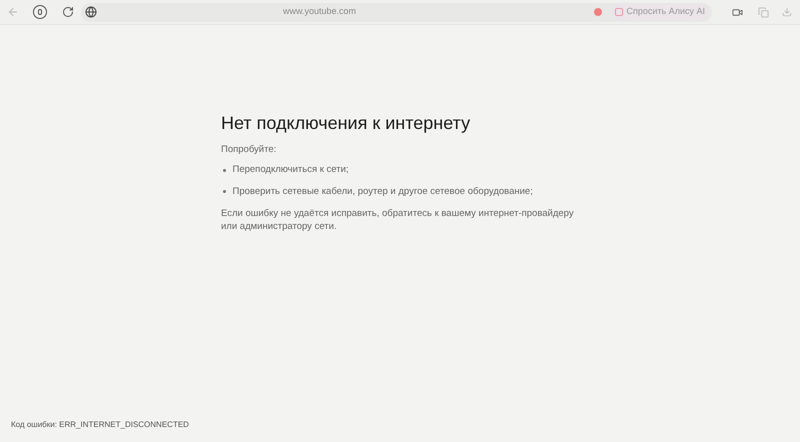 This screenshot has height=442, width=800. Describe the element at coordinates (346, 123) in the screenshot. I see `error-title: Нет подключения к интернету` at that location.